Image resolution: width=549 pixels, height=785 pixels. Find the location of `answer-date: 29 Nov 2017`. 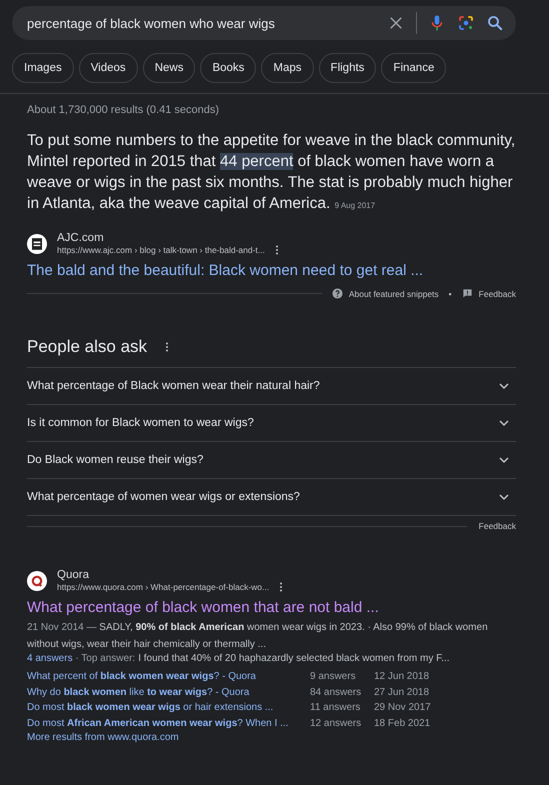

answer-date: 29 Nov 2017 is located at coordinates (403, 708).